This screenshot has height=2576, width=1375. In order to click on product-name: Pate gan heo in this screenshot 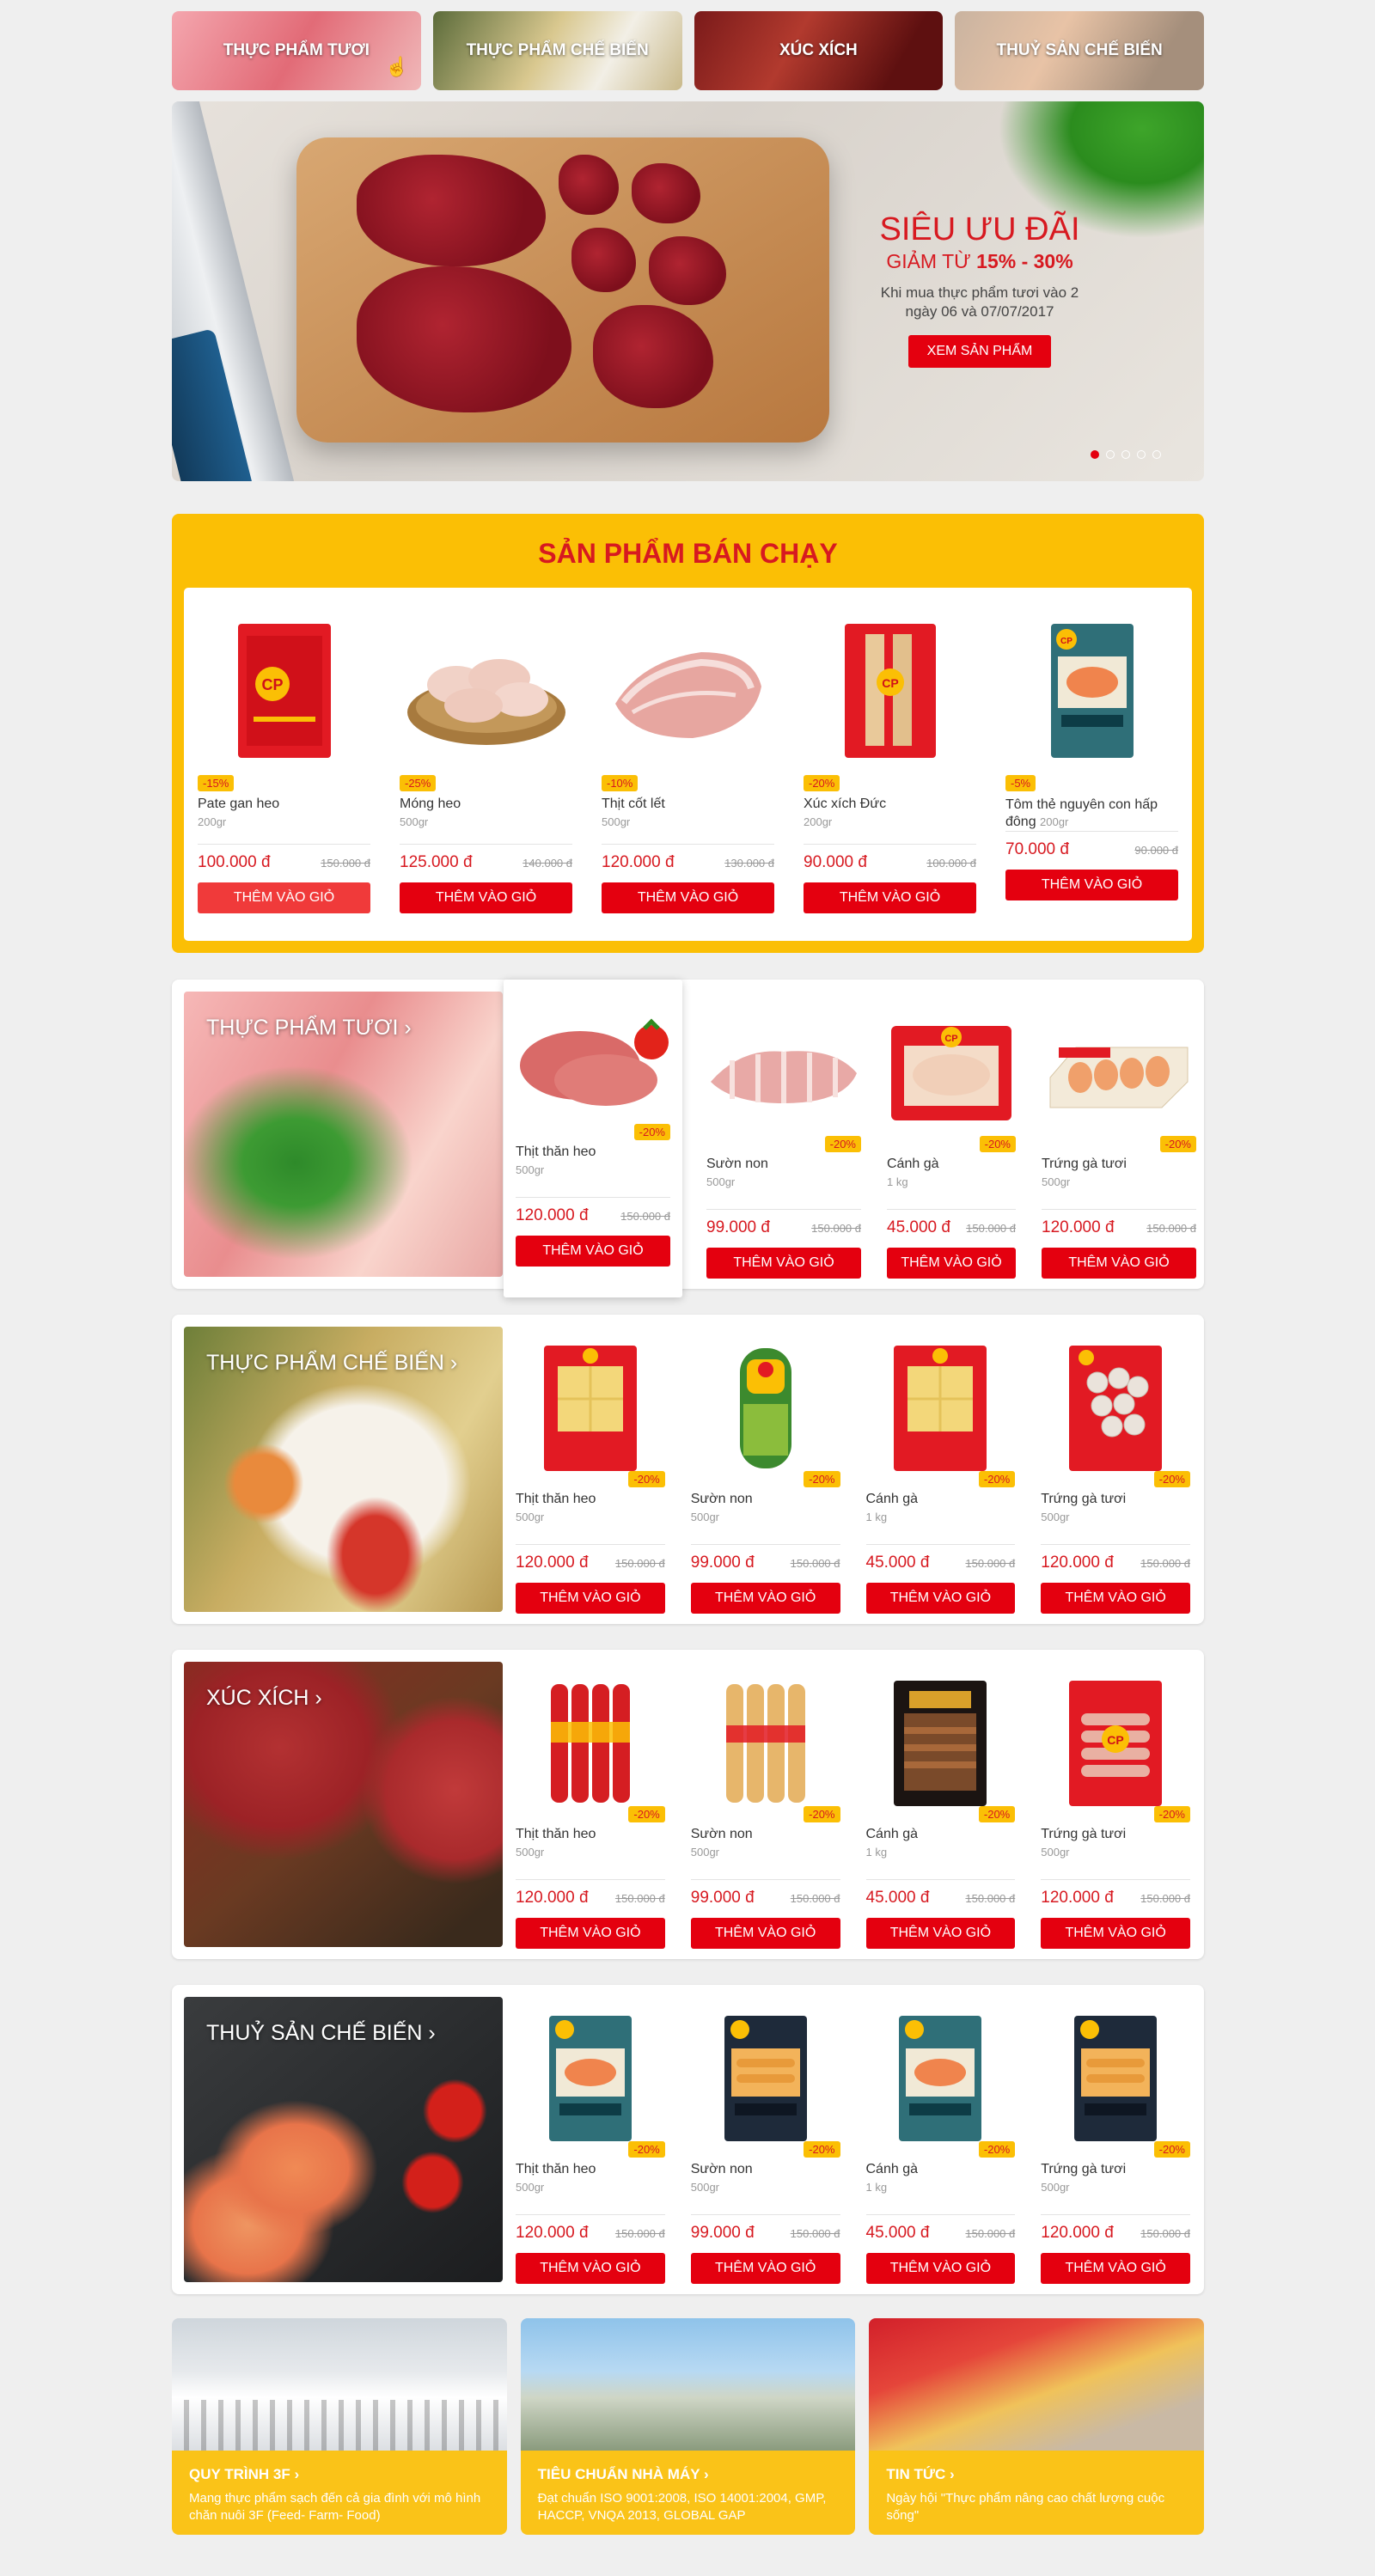, I will do `click(284, 805)`.